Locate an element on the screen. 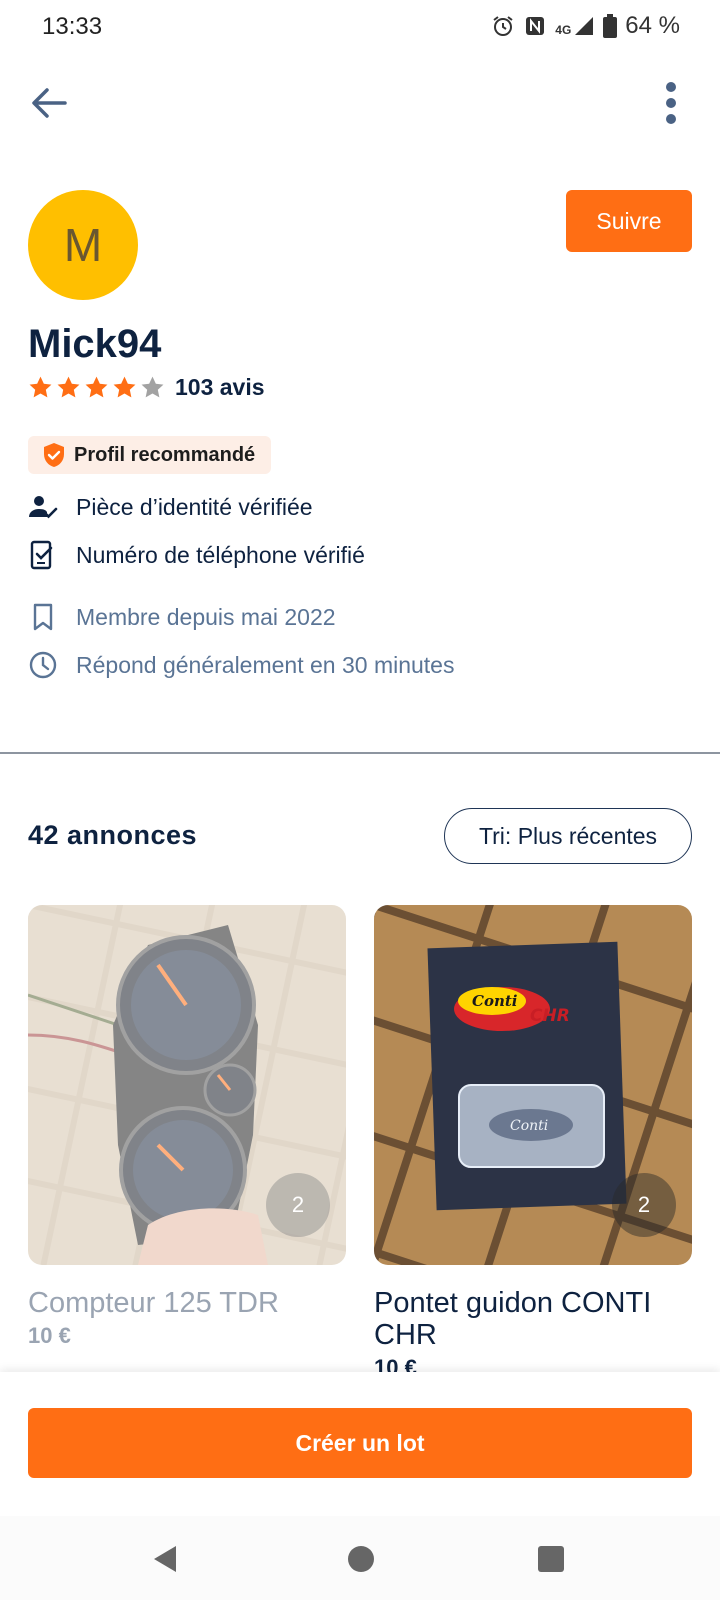 The image size is (720, 1600). system-nav-bar is located at coordinates (360, 1558).